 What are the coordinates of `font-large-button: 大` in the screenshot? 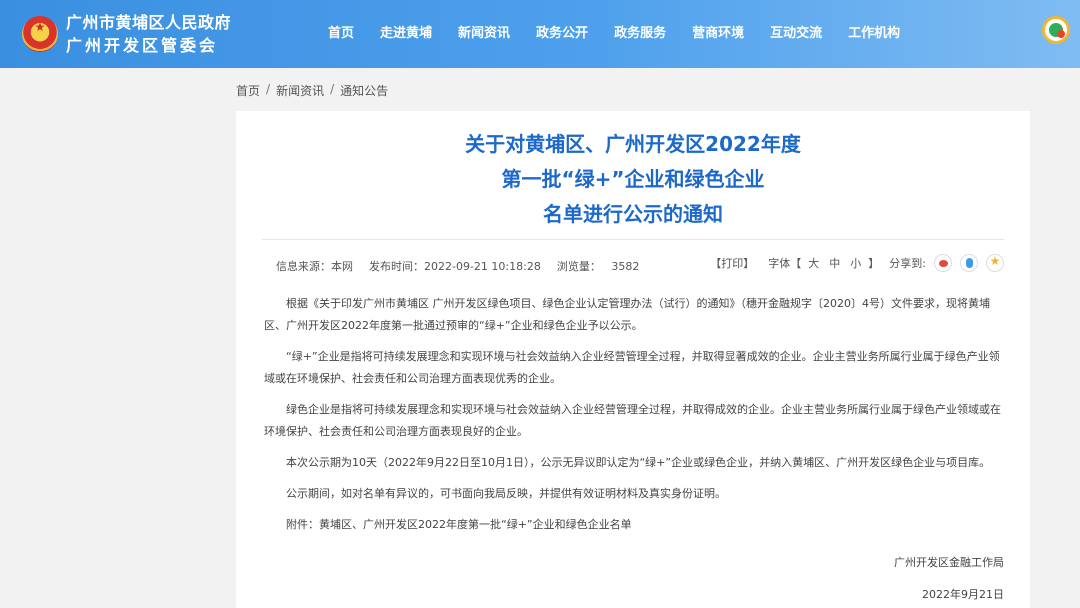 It's located at (813, 263).